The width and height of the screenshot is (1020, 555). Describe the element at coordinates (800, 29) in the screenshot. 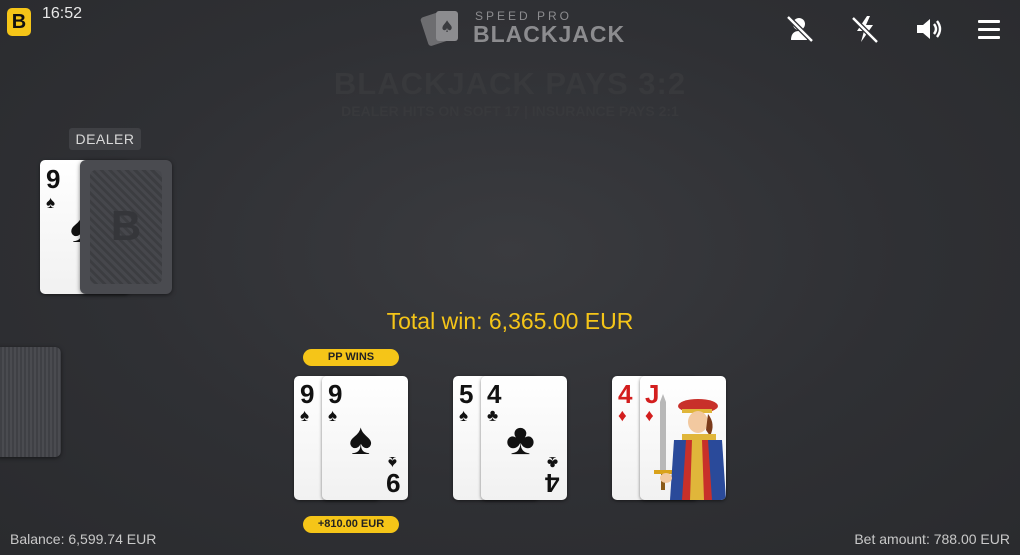

I see `no-video-icon` at that location.